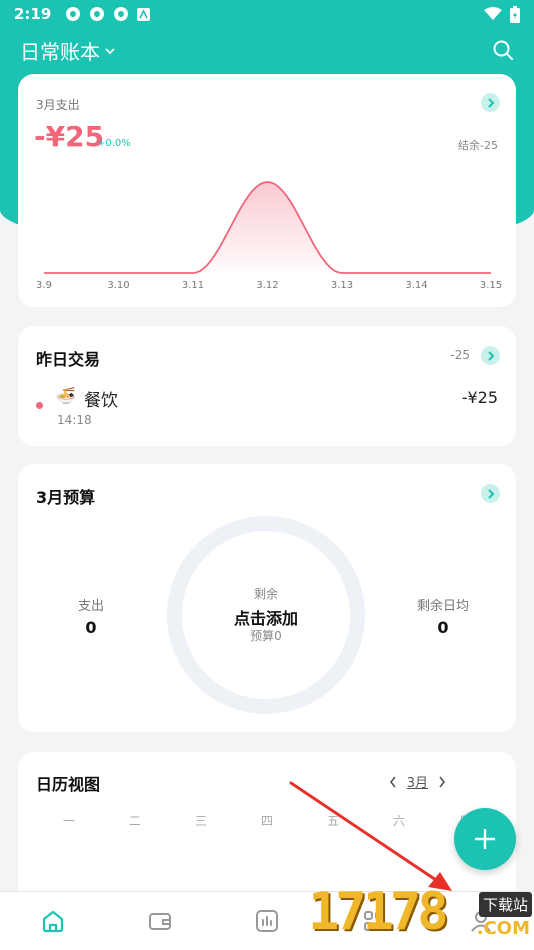 This screenshot has width=534, height=950. What do you see at coordinates (144, 14) in the screenshot?
I see `app-notification-icon` at bounding box center [144, 14].